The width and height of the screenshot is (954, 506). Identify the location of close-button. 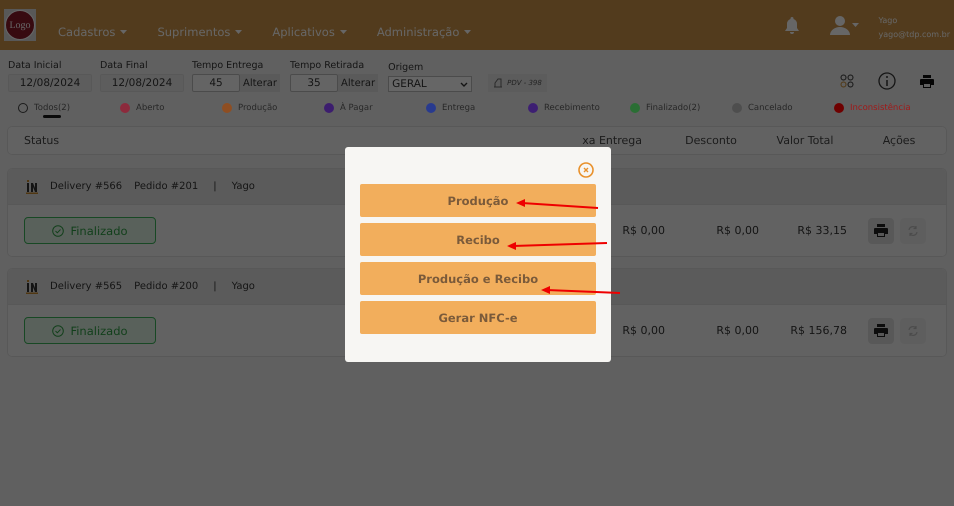
(586, 170).